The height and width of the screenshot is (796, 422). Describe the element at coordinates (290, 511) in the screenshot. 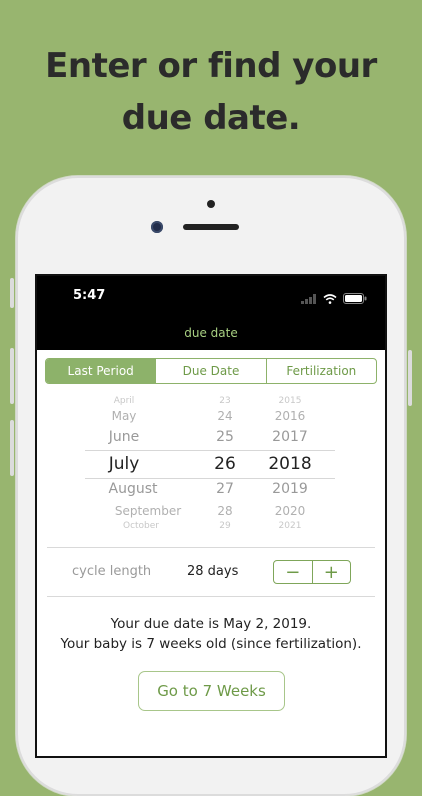

I see `picker-year: 2020` at that location.